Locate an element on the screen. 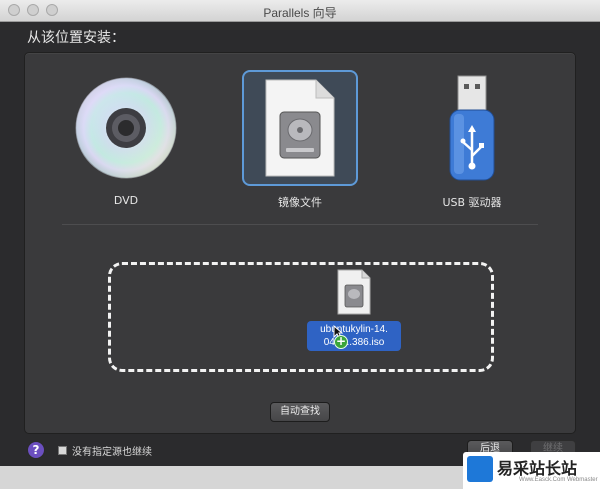 This screenshot has height=489, width=600. window-title: Parallels 向导 is located at coordinates (300, 13).